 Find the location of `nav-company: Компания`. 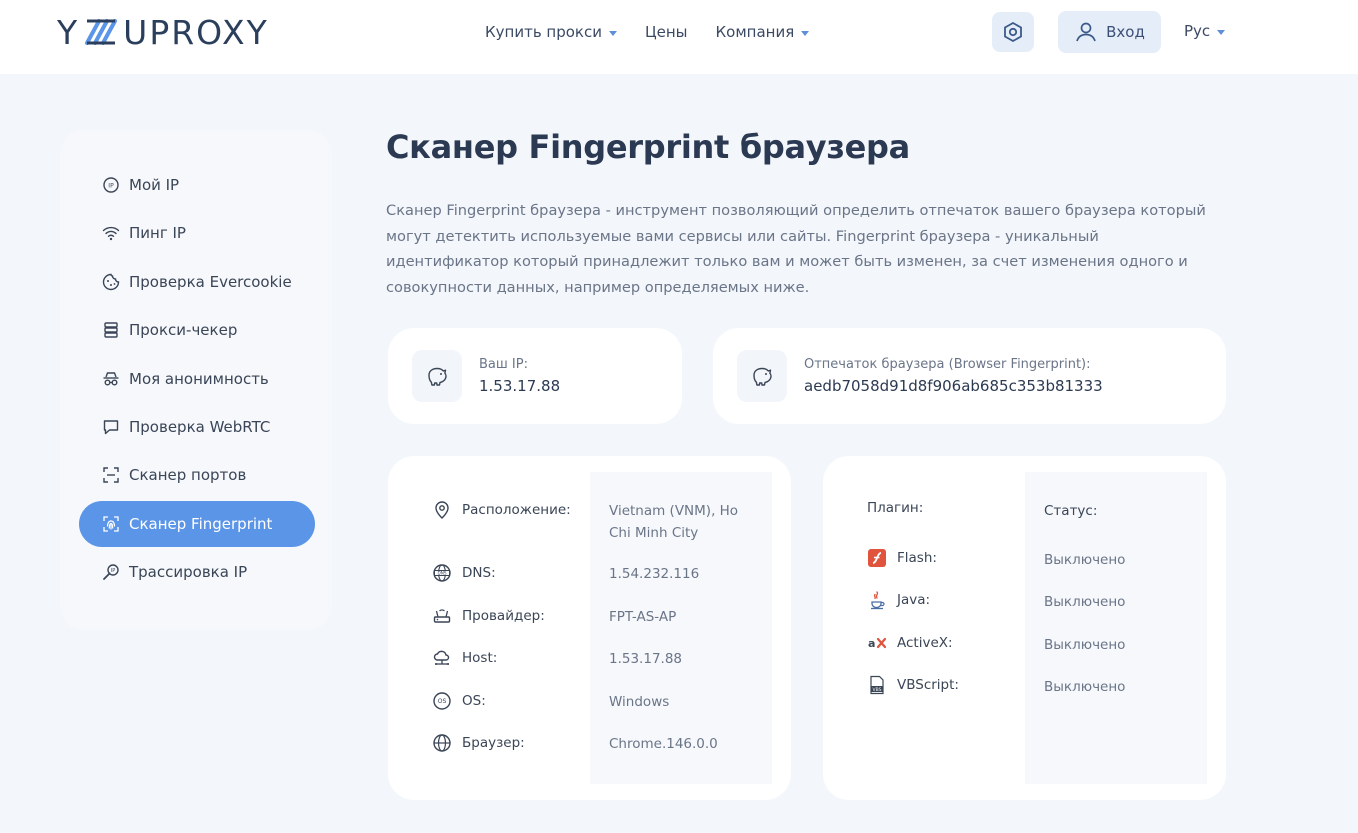

nav-company: Компания is located at coordinates (763, 32).